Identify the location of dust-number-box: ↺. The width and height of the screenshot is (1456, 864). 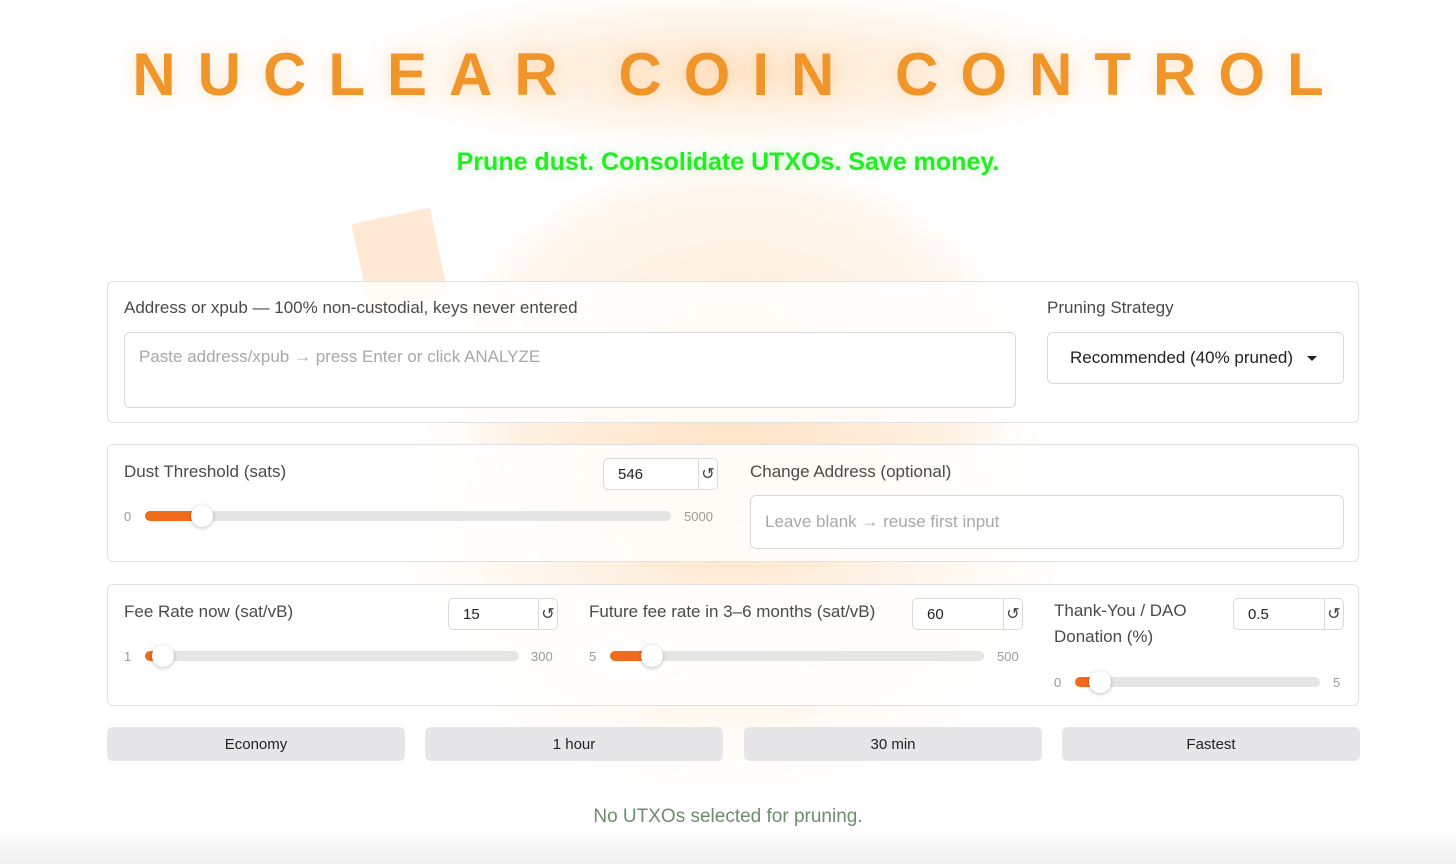
(660, 474).